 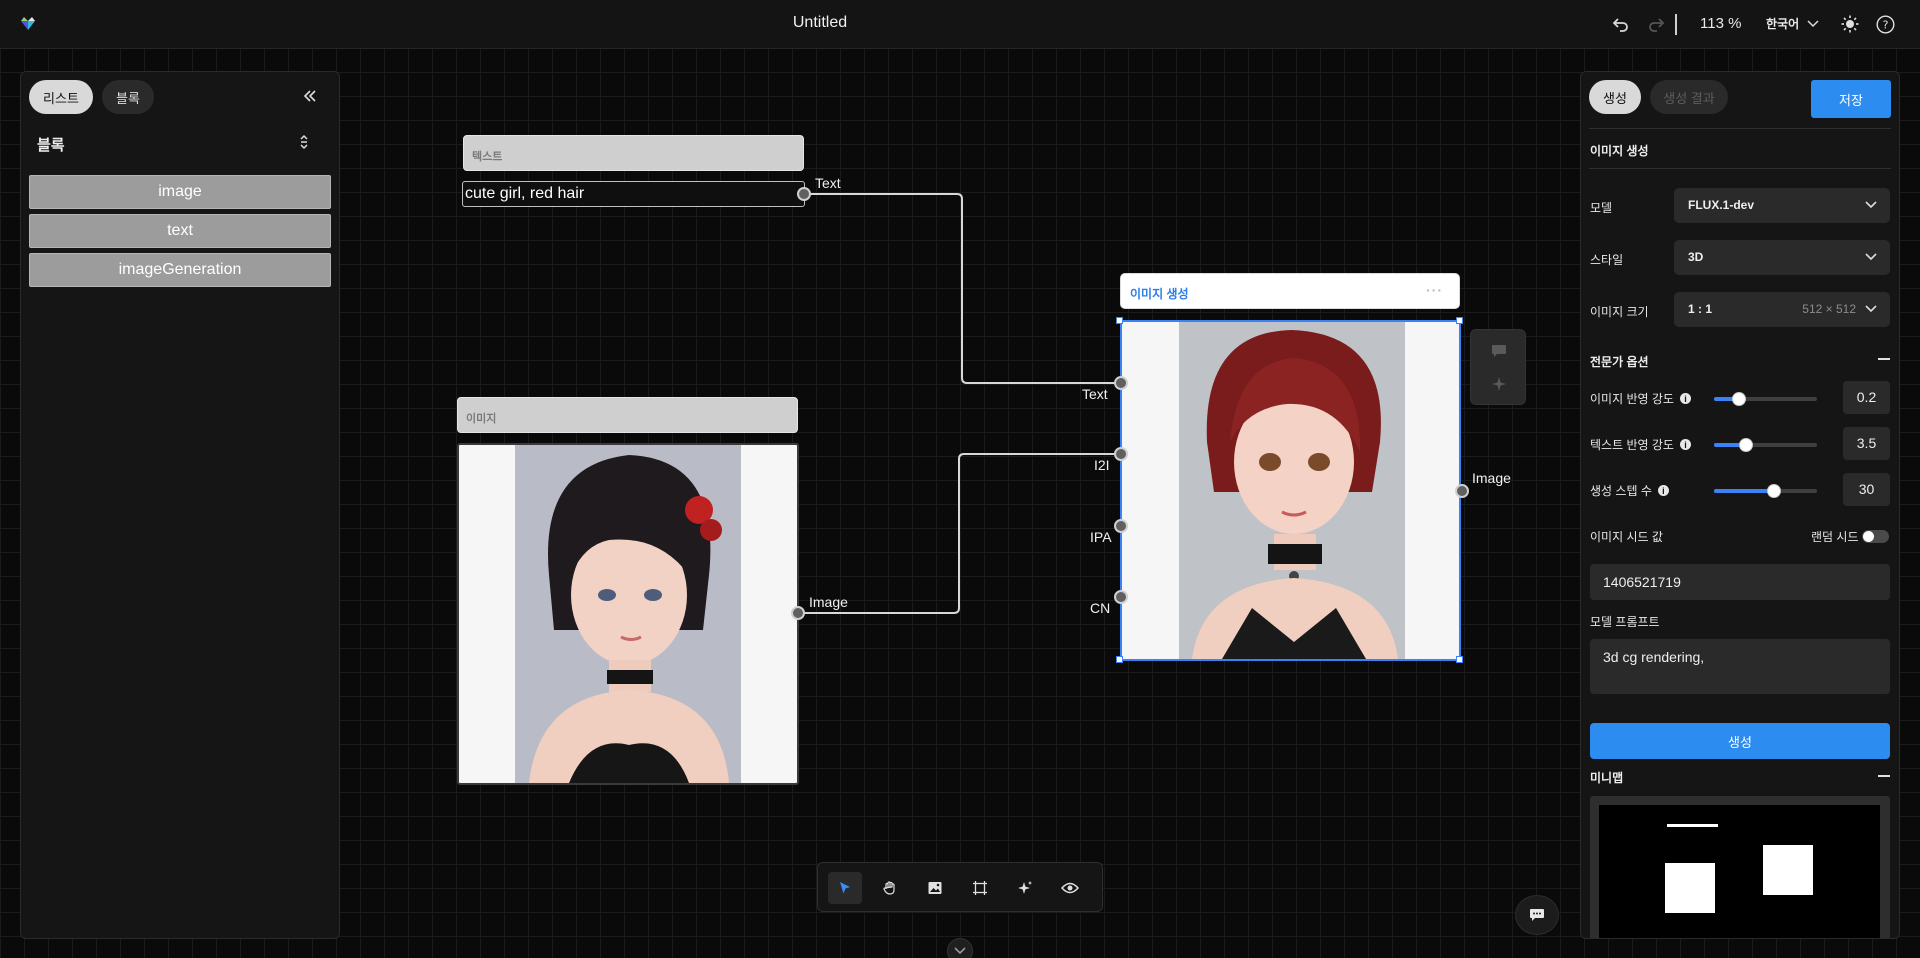 What do you see at coordinates (1721, 205) in the screenshot?
I see `model-value: FLUX.1-dev` at bounding box center [1721, 205].